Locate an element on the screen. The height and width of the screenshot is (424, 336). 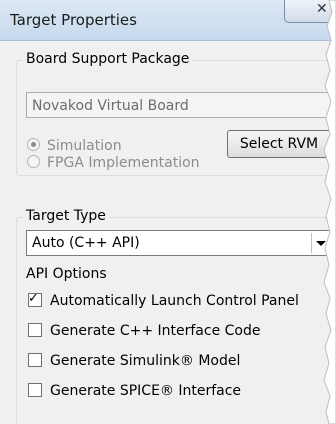
checkbox-generate-cpp-interface: Generate C++ Interface Code is located at coordinates (144, 331).